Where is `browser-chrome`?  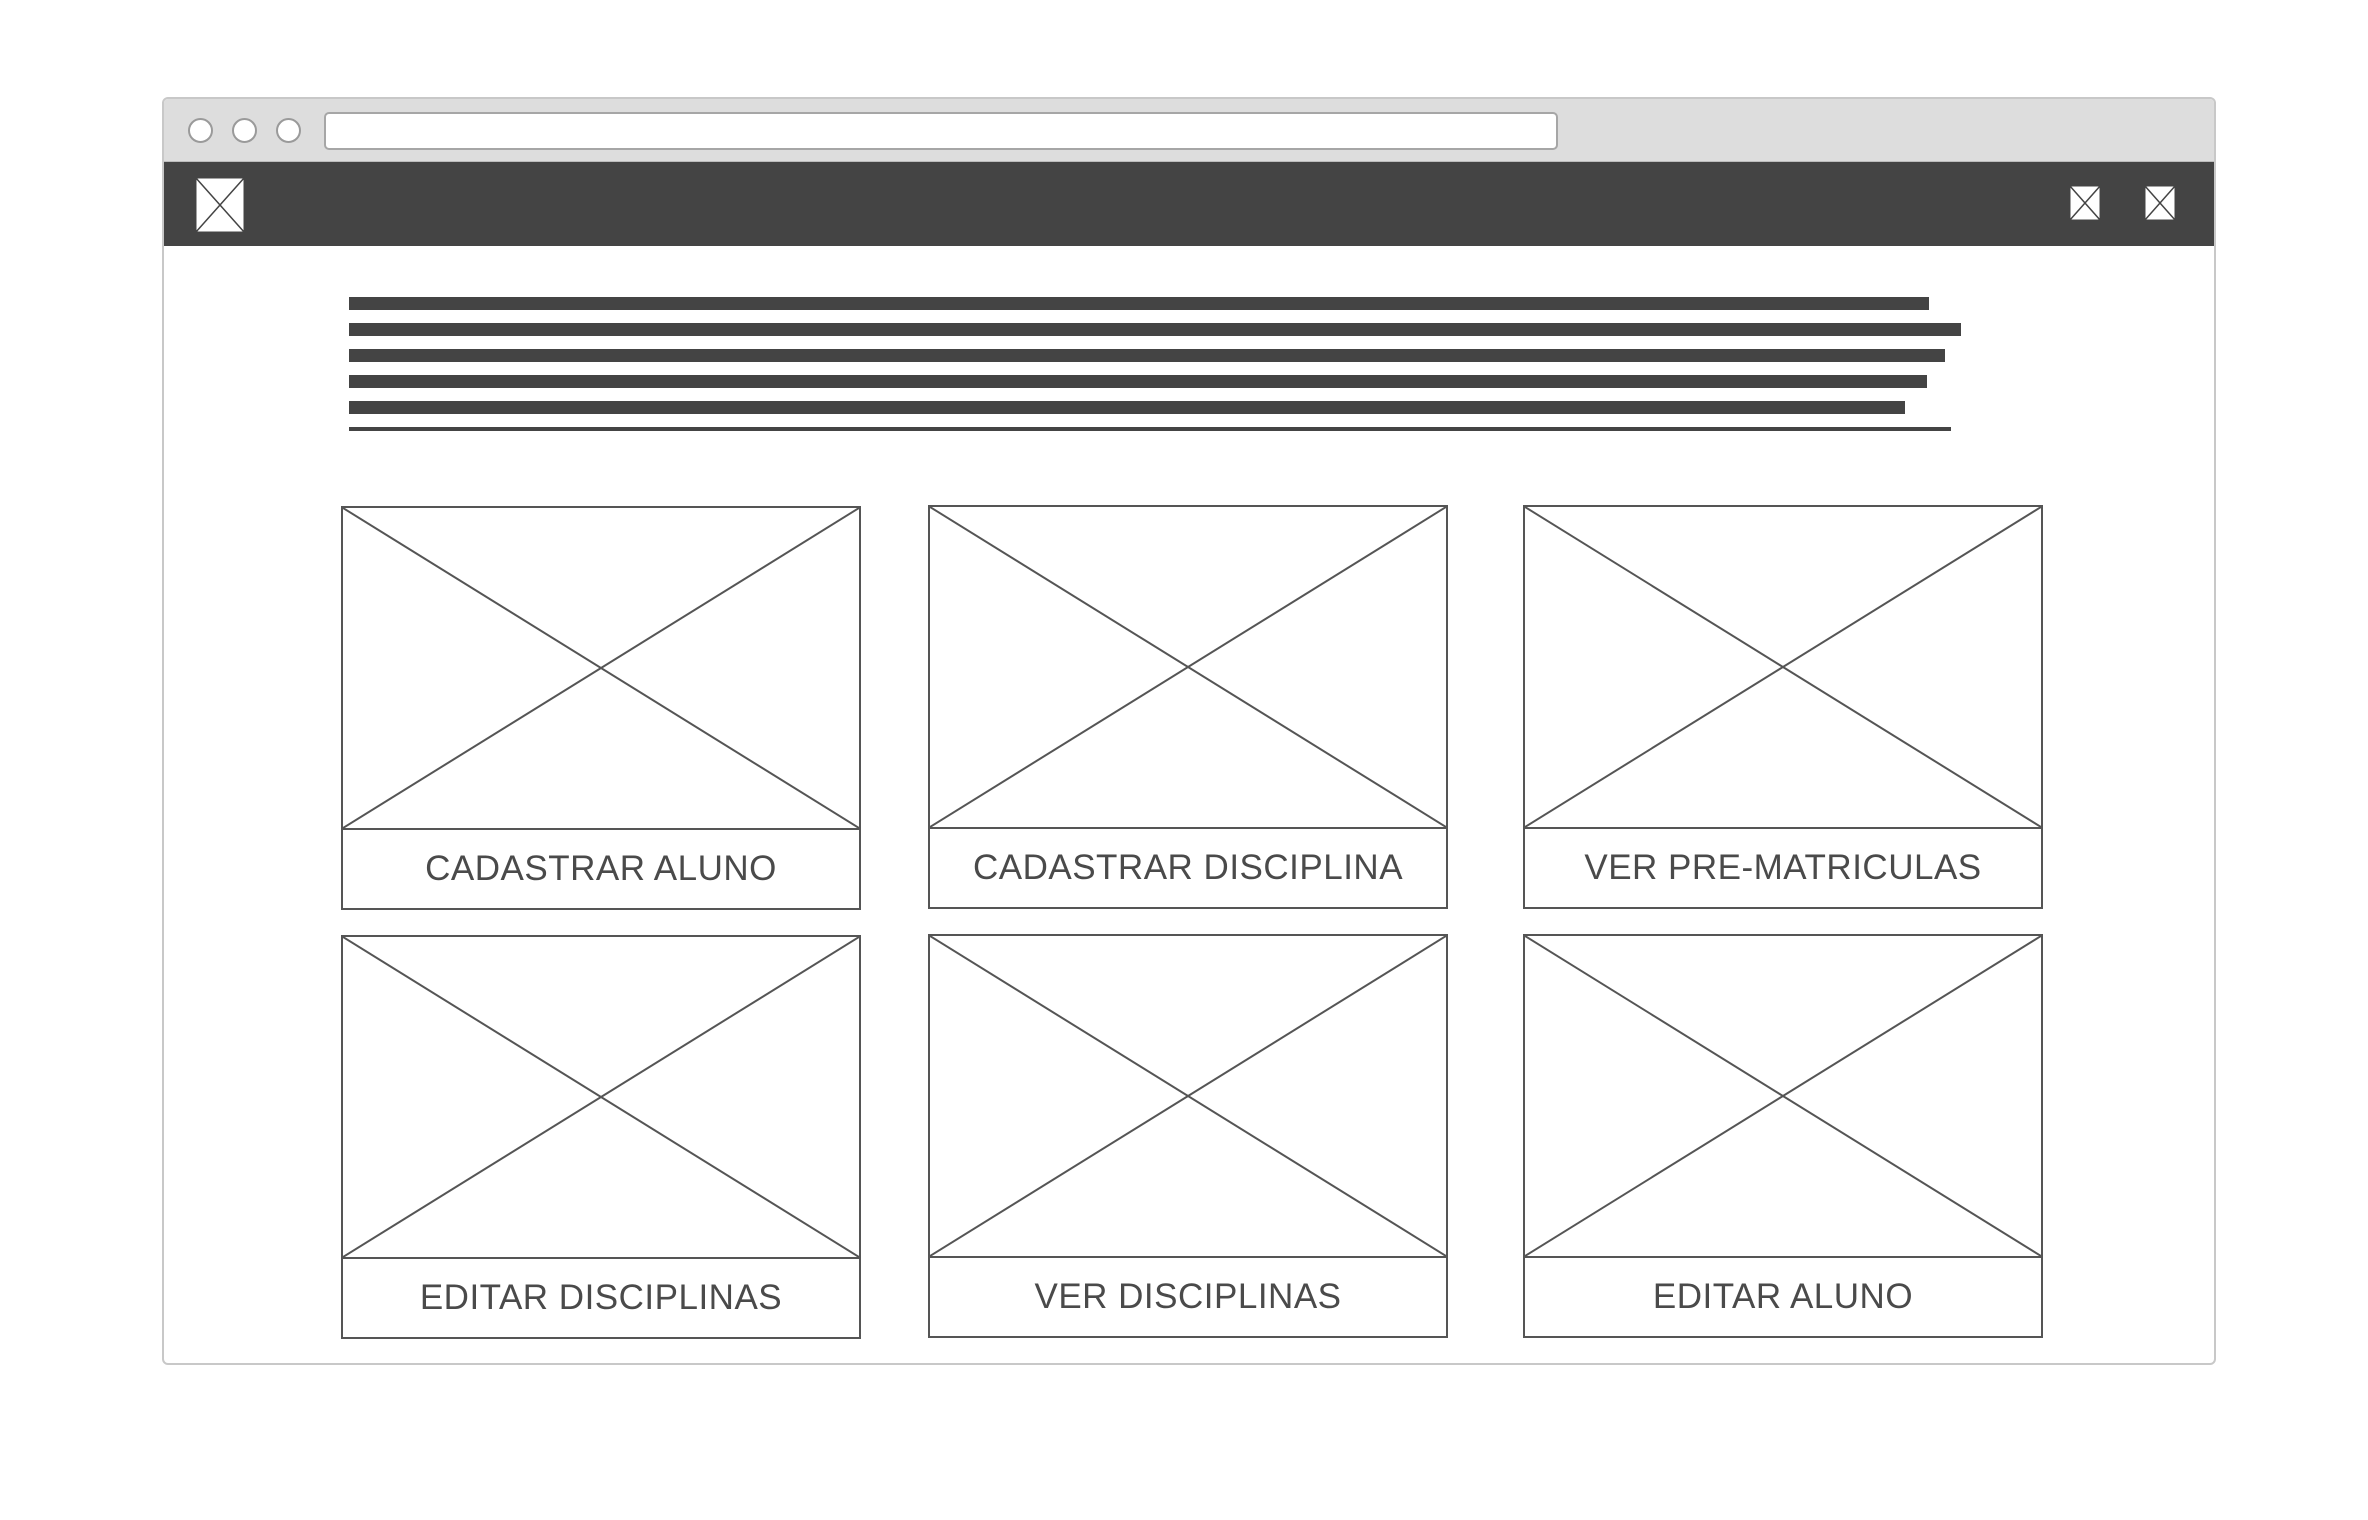
browser-chrome is located at coordinates (1189, 130).